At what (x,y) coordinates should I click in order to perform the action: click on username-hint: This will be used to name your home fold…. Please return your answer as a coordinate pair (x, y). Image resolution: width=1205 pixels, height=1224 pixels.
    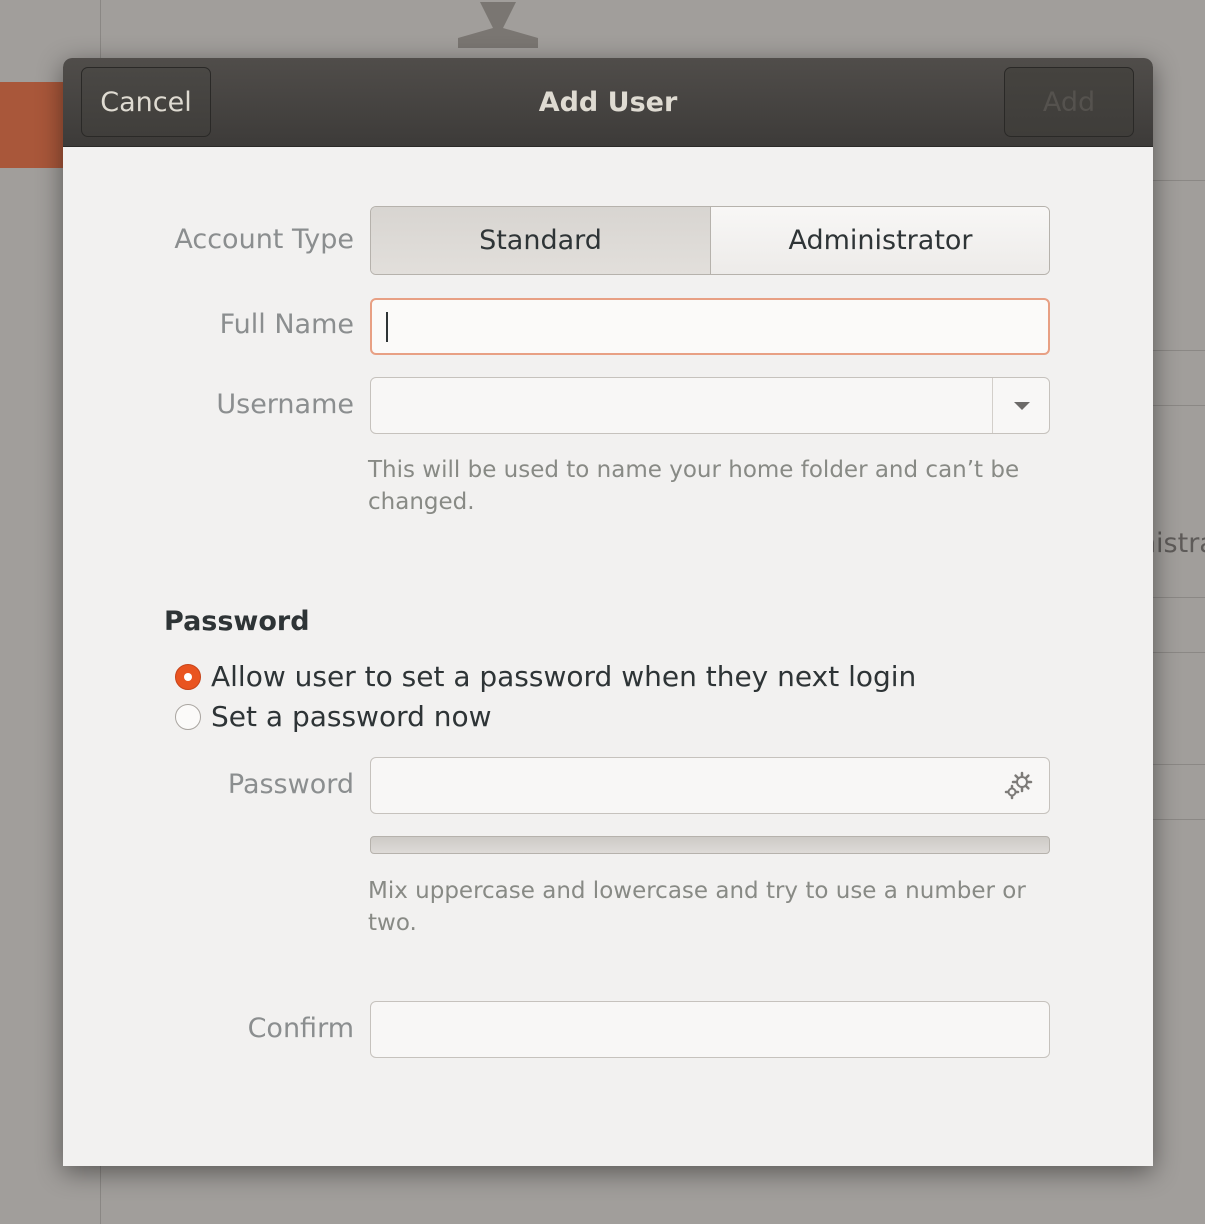
    Looking at the image, I should click on (694, 486).